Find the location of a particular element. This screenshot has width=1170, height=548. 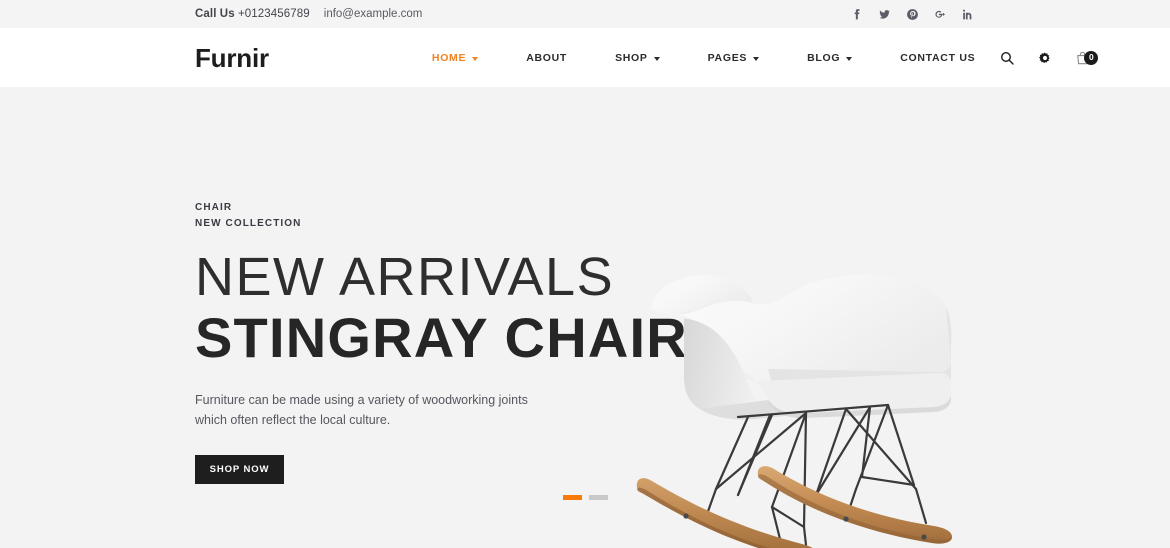

phone-number: +0123456789 is located at coordinates (273, 14).